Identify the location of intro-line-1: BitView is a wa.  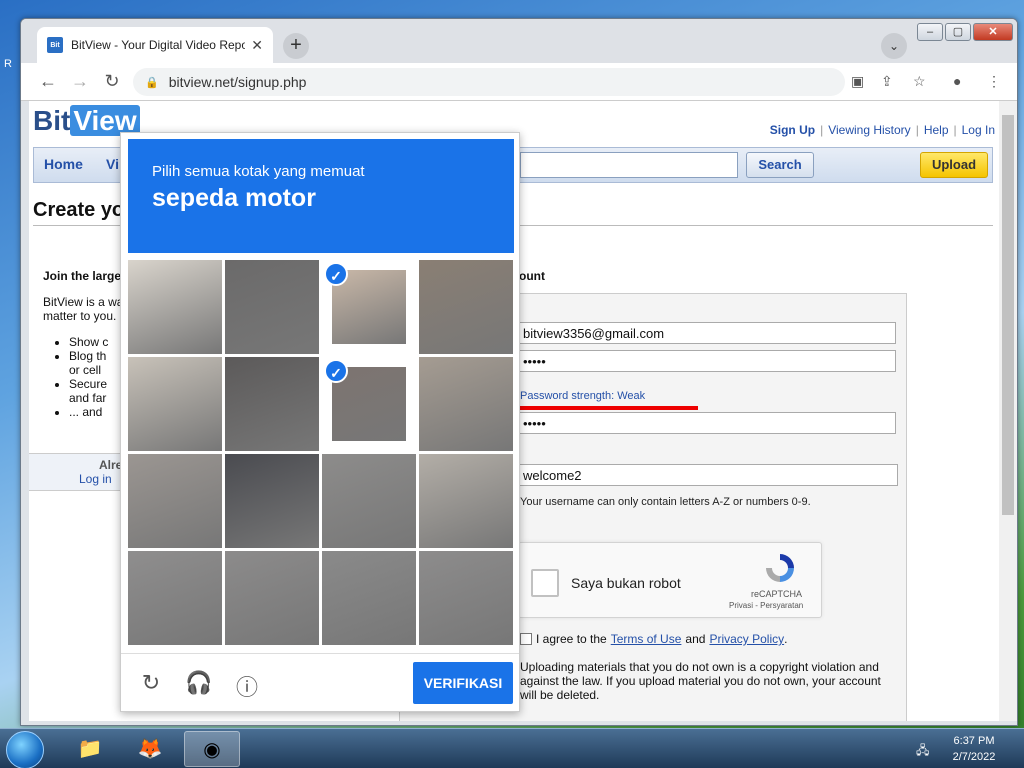
(83, 302).